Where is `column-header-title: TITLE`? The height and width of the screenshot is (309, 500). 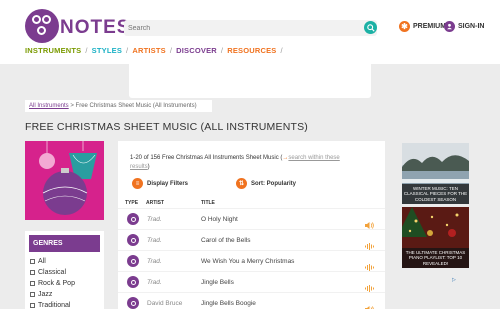 column-header-title: TITLE is located at coordinates (208, 203).